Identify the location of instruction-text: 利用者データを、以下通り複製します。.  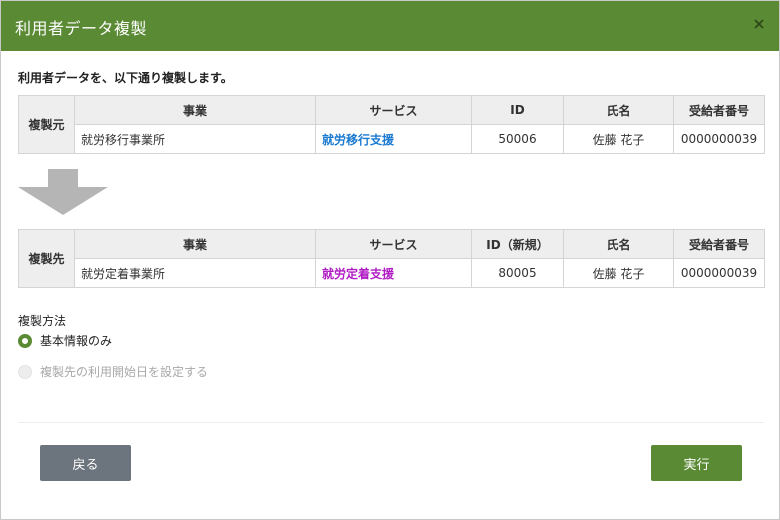
(125, 78).